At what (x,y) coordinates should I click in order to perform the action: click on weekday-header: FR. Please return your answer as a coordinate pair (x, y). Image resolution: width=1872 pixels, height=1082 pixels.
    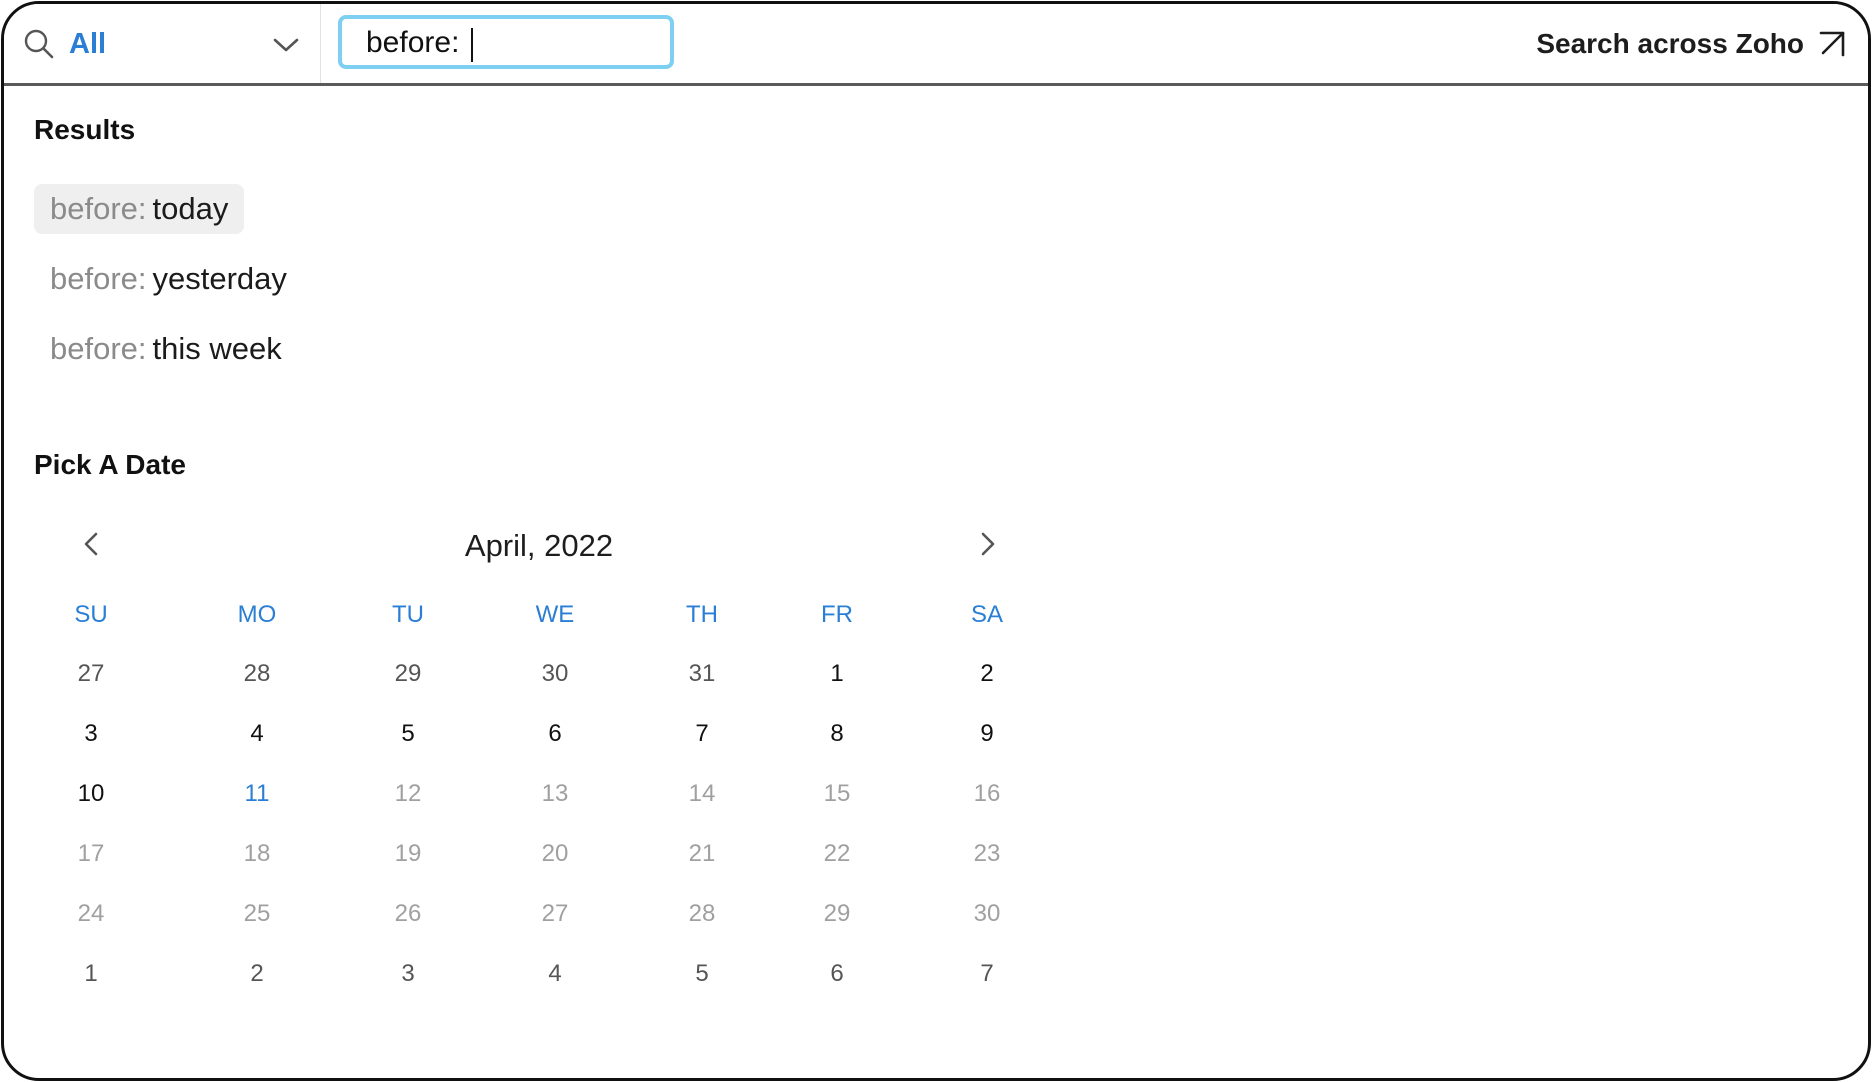
    Looking at the image, I should click on (837, 614).